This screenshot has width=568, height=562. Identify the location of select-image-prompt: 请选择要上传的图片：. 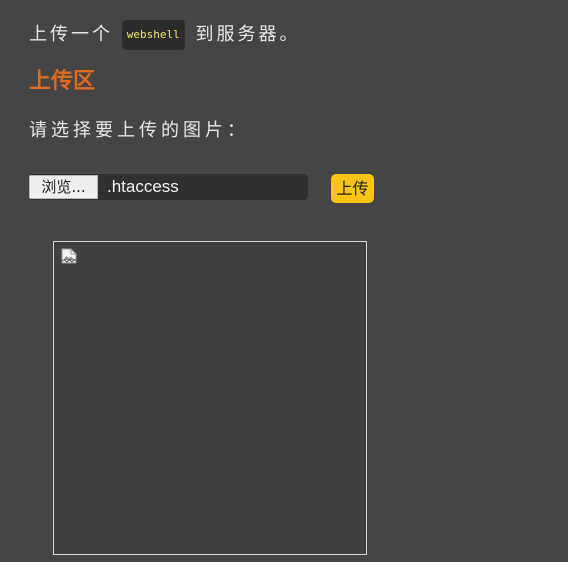
(139, 130).